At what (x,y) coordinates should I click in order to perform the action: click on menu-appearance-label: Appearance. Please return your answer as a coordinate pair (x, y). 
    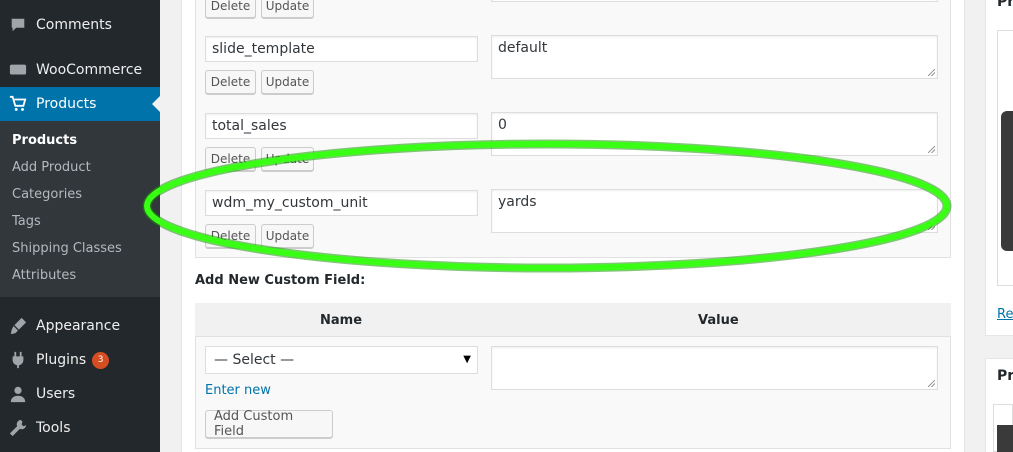
    Looking at the image, I should click on (78, 326).